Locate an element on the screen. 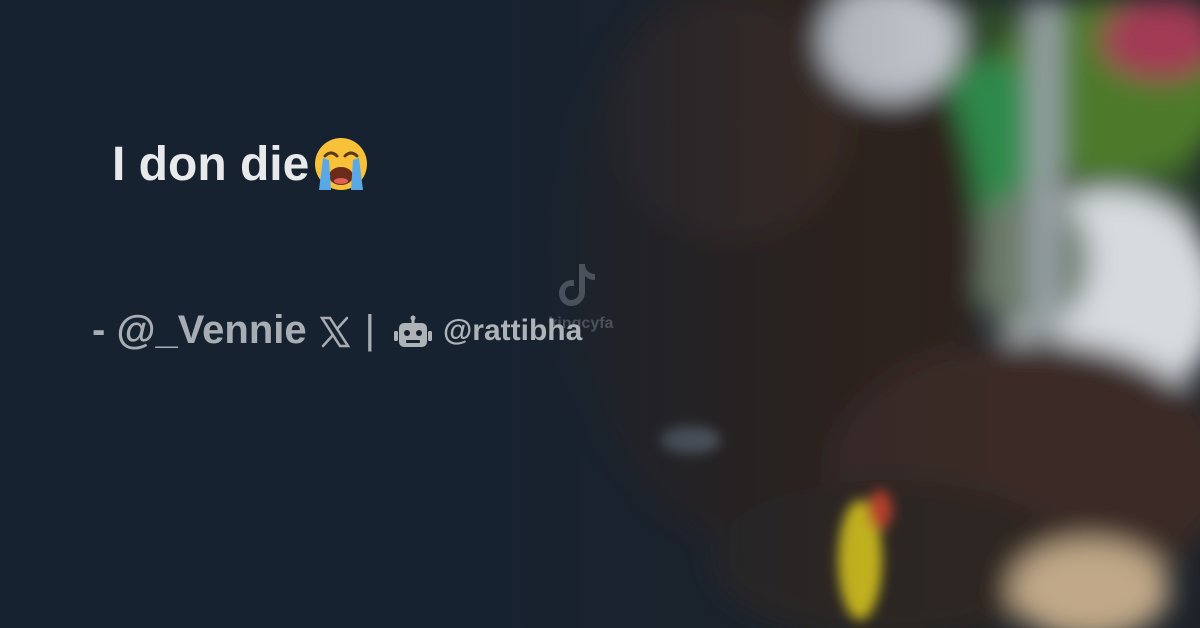 The height and width of the screenshot is (628, 1200). byline-prefix: - is located at coordinates (104, 330).